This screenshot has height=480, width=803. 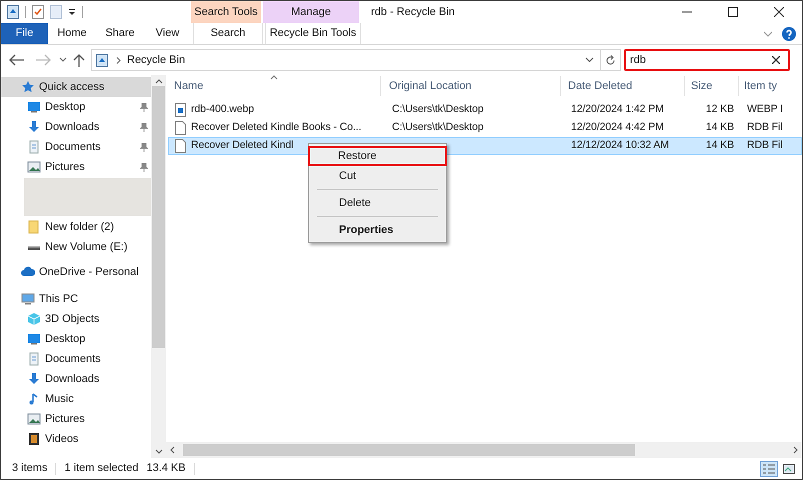 I want to click on scroll-right-icon, so click(x=795, y=450).